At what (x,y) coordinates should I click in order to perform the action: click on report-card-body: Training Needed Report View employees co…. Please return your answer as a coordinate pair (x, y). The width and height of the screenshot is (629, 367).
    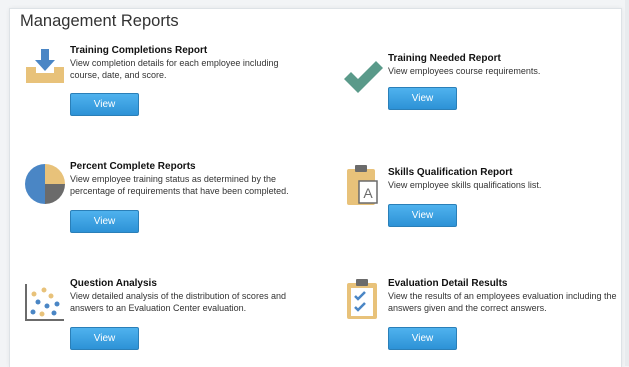
    Looking at the image, I should click on (499, 65).